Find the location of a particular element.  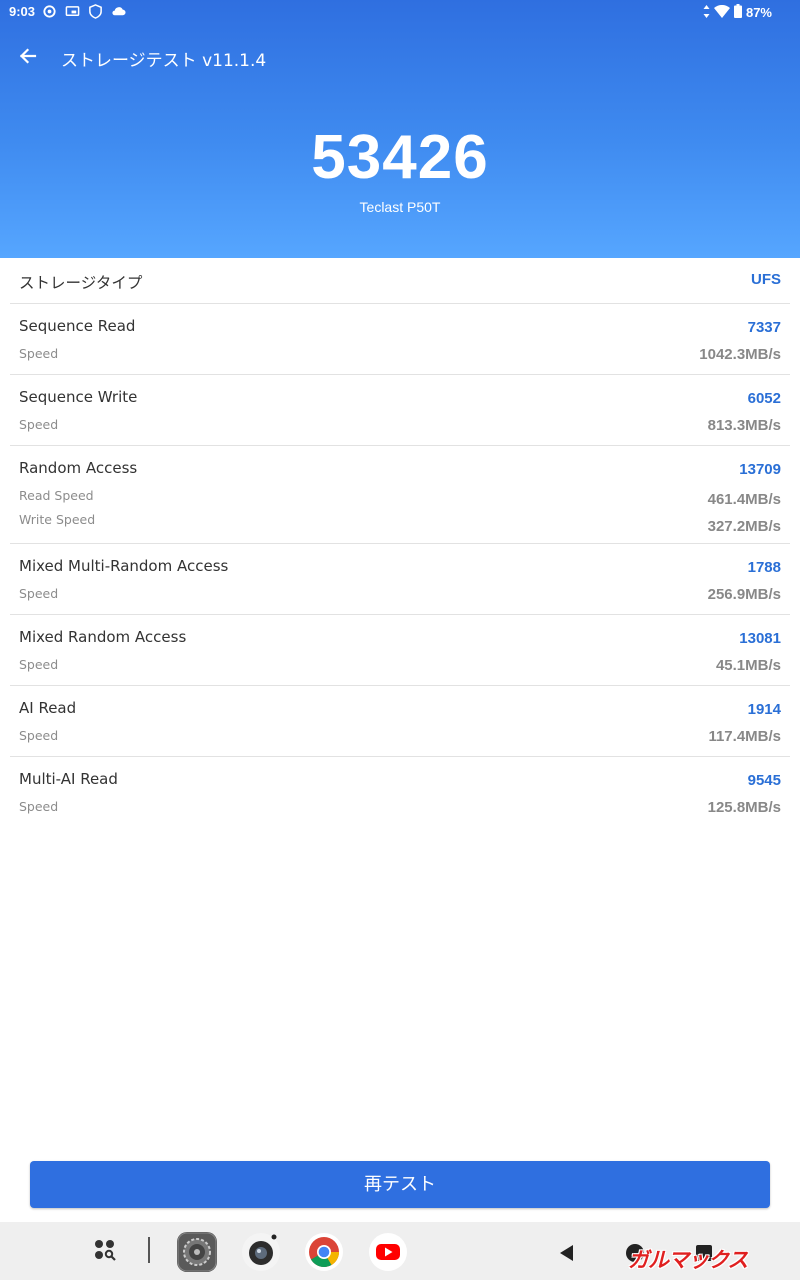

result-score: 13709 is located at coordinates (760, 469).